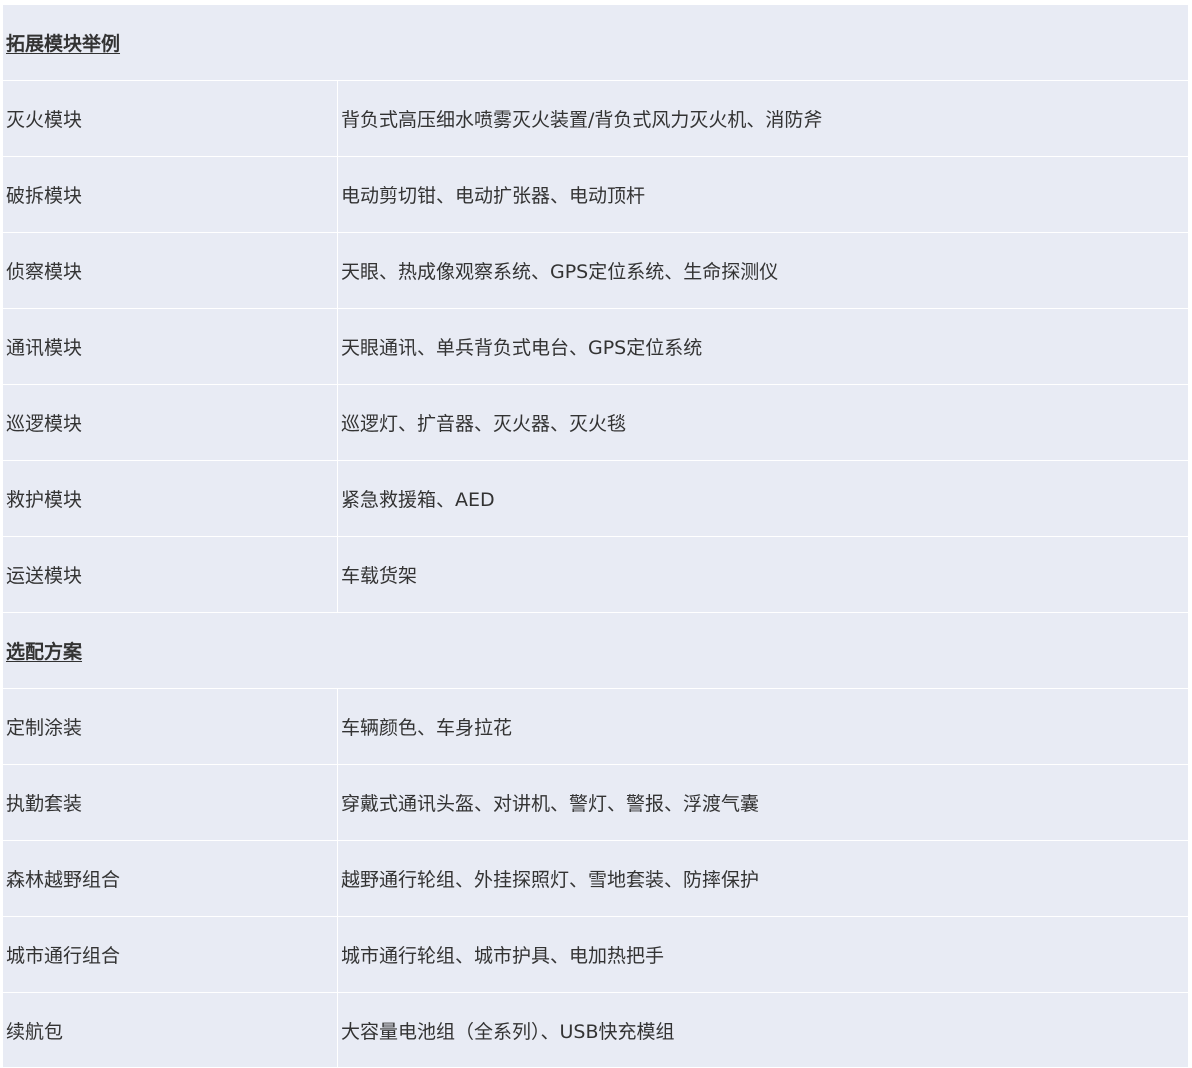 This screenshot has height=1068, width=1192. Describe the element at coordinates (170, 726) in the screenshot. I see `option-name: 定制涂装` at that location.